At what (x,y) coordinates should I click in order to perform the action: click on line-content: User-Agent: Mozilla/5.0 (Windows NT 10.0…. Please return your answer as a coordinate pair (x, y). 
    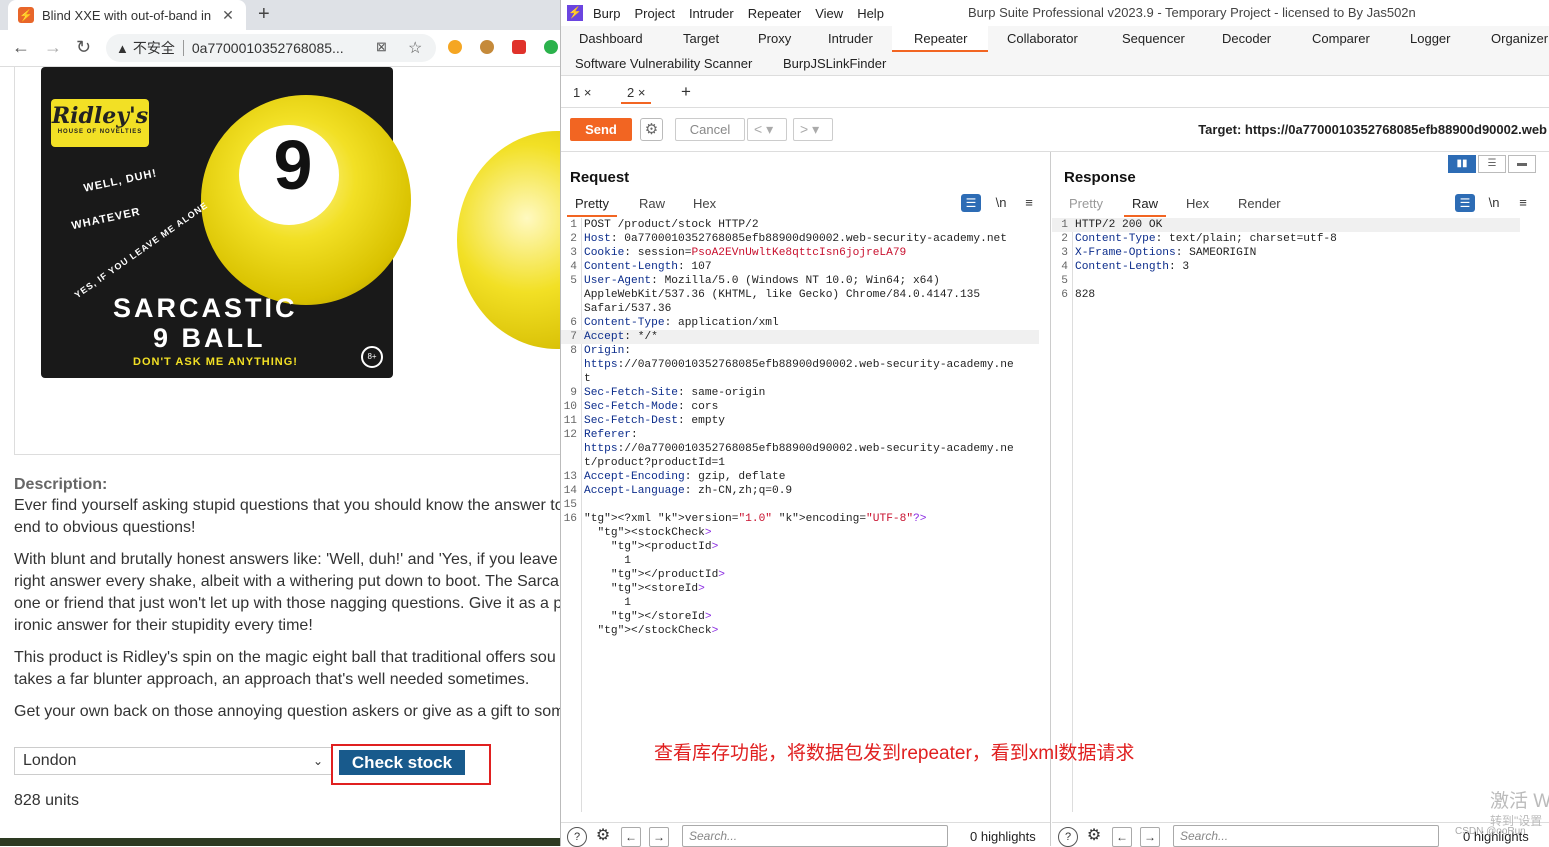
    Looking at the image, I should click on (762, 281).